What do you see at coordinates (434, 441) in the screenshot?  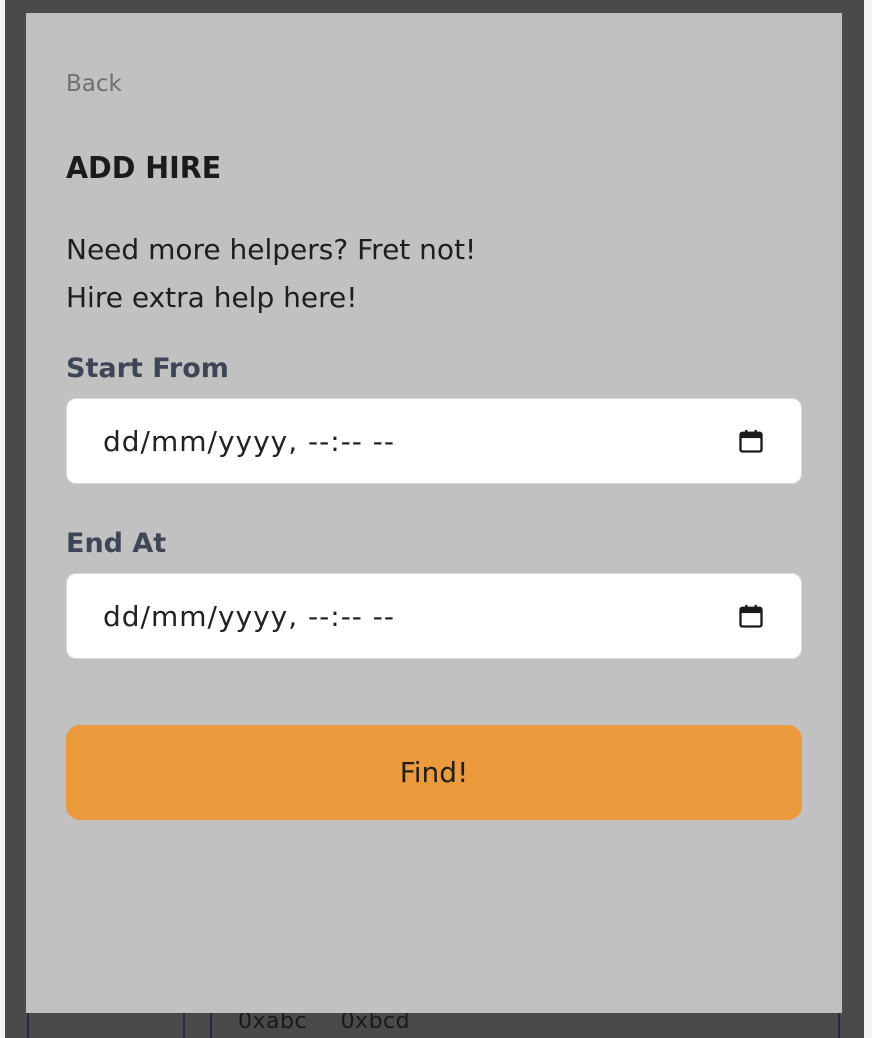 I see `start-from-datetime-input: dd/mm/yyyy, --:-- --` at bounding box center [434, 441].